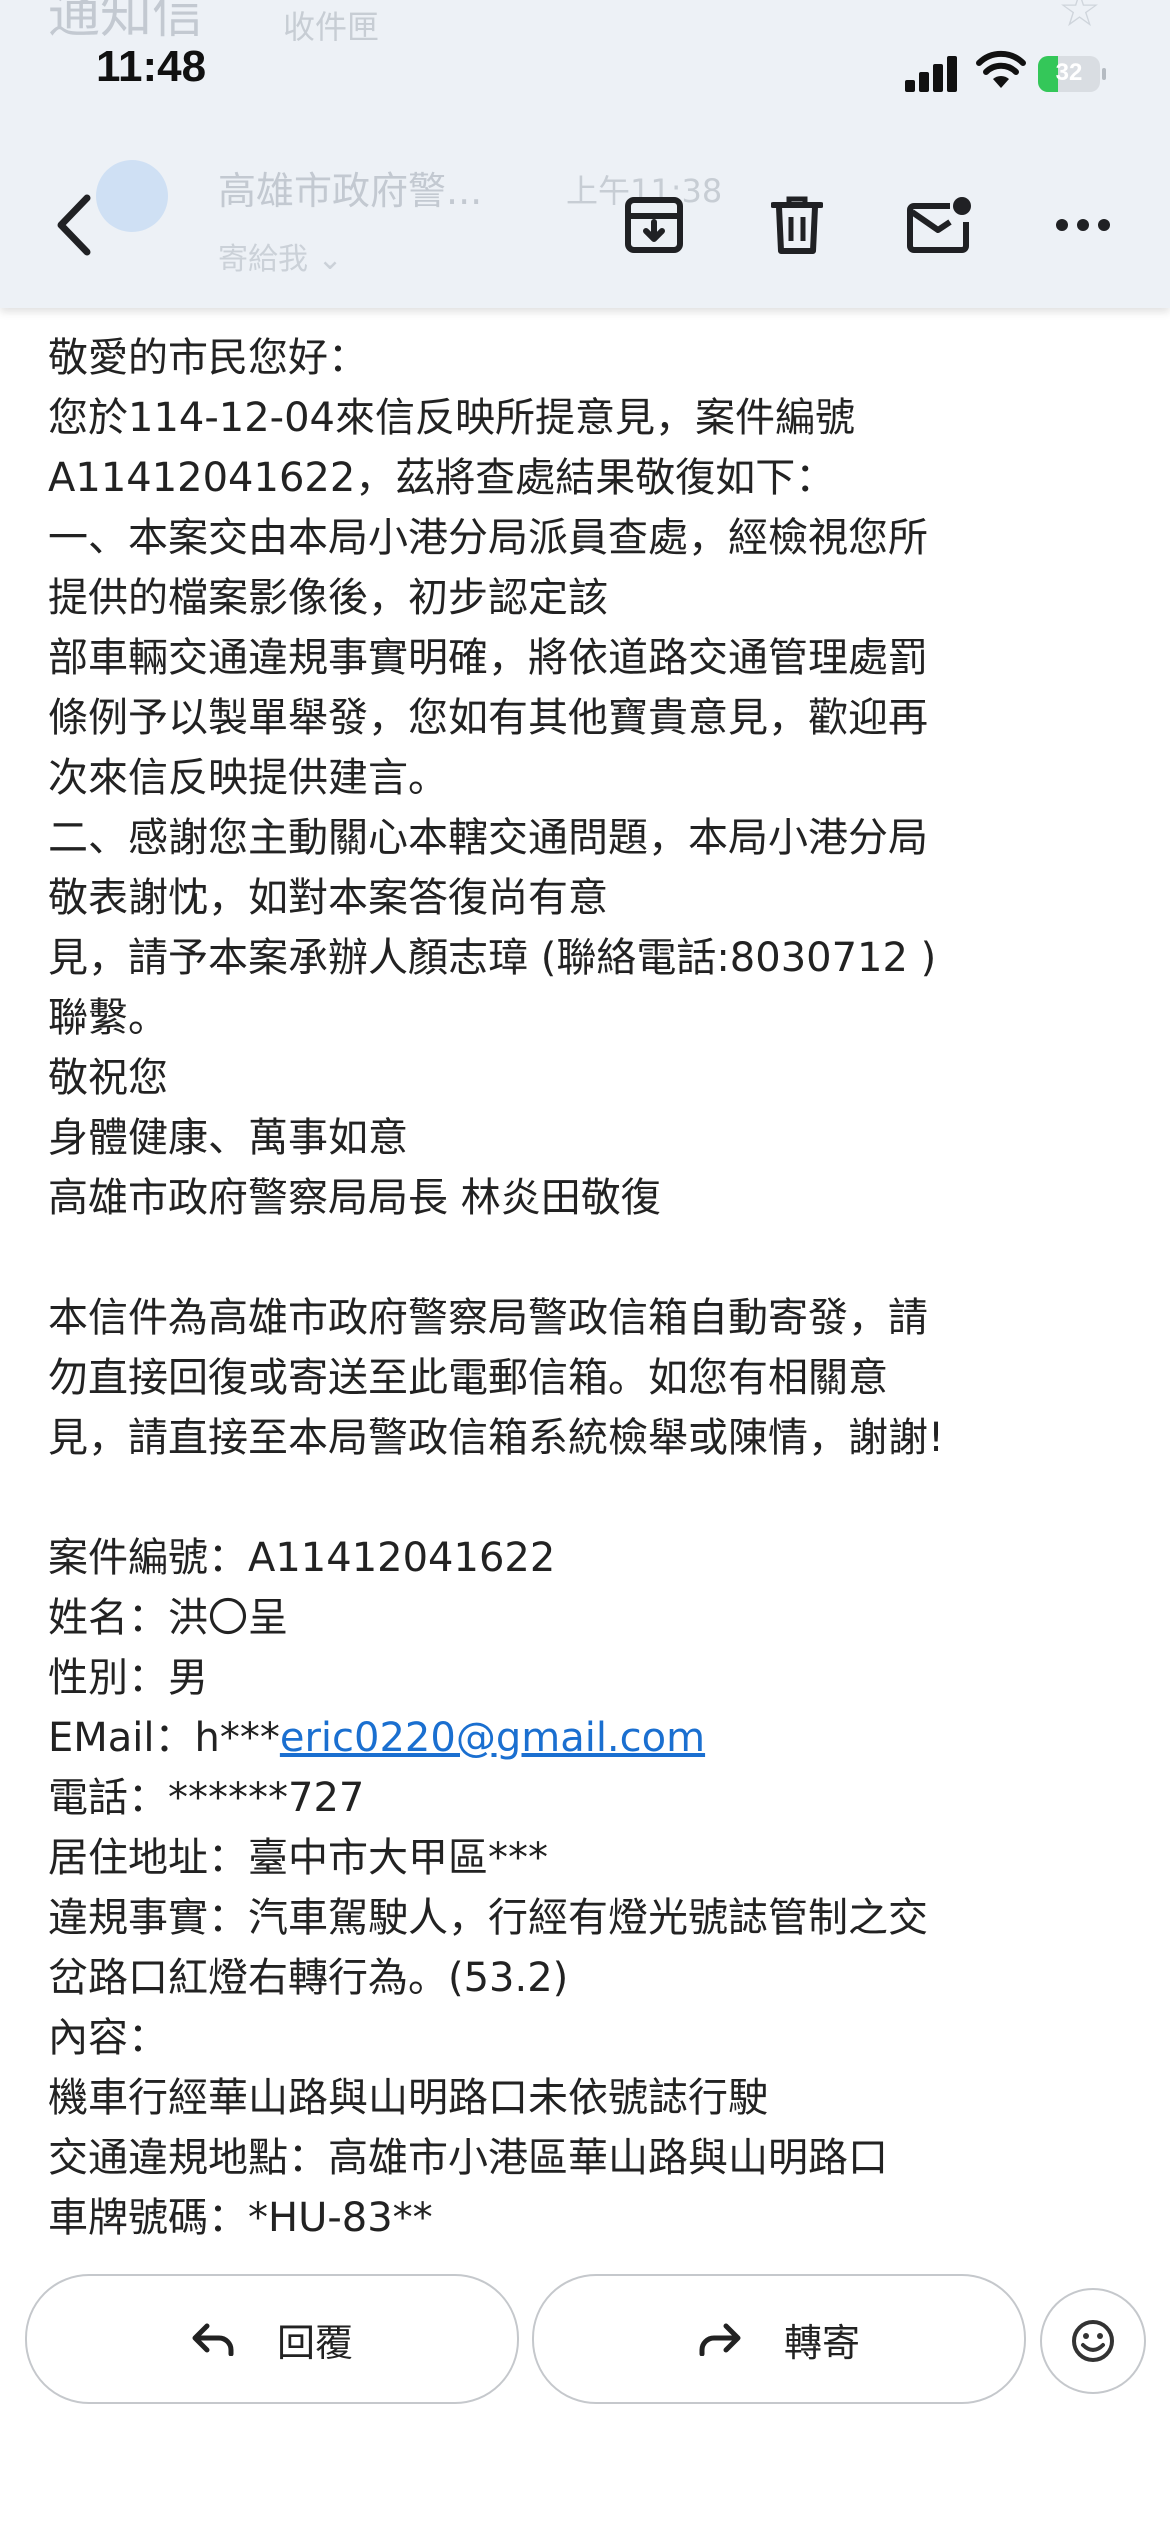 This screenshot has width=1170, height=2532. I want to click on body-text-line: 聯繫。, so click(108, 1018).